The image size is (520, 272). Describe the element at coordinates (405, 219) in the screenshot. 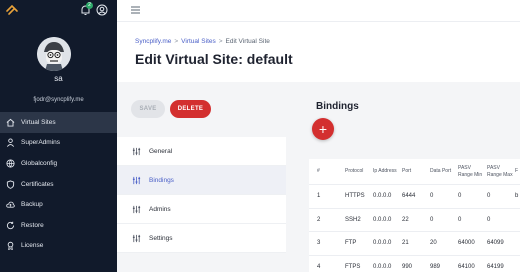

I see `cell-port: 22` at that location.